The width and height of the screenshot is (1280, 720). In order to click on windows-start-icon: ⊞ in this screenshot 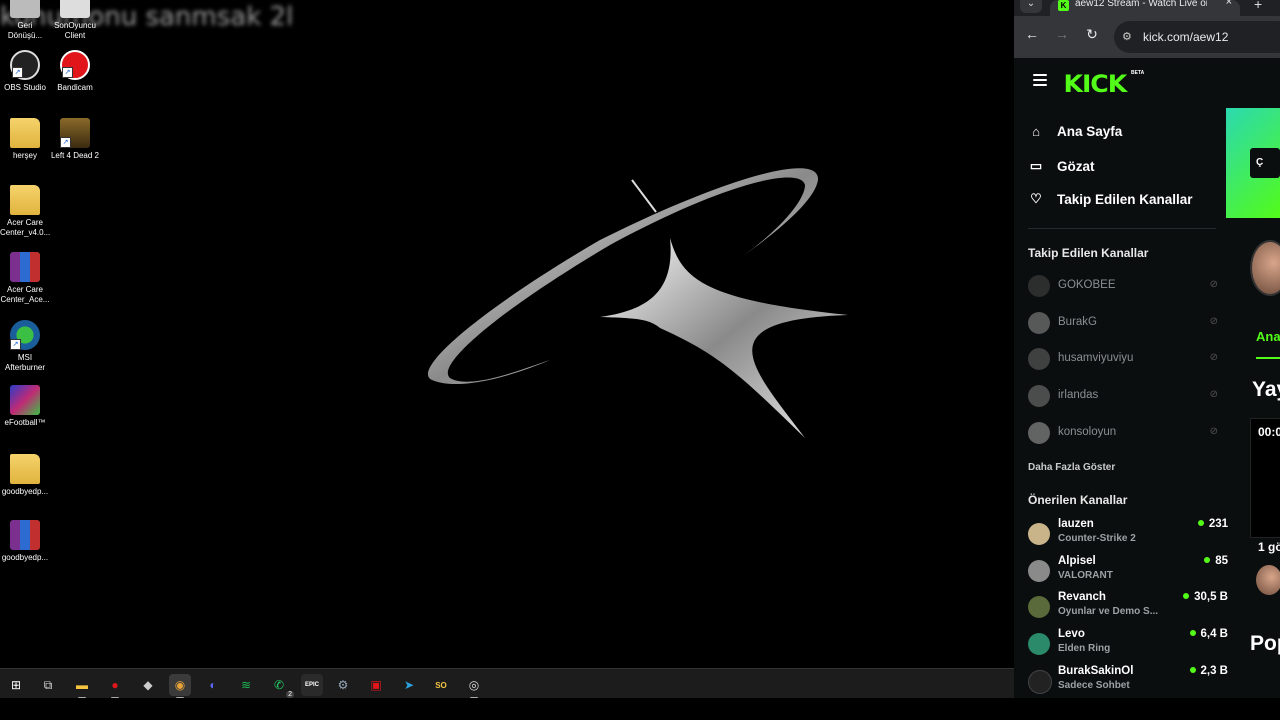, I will do `click(16, 685)`.